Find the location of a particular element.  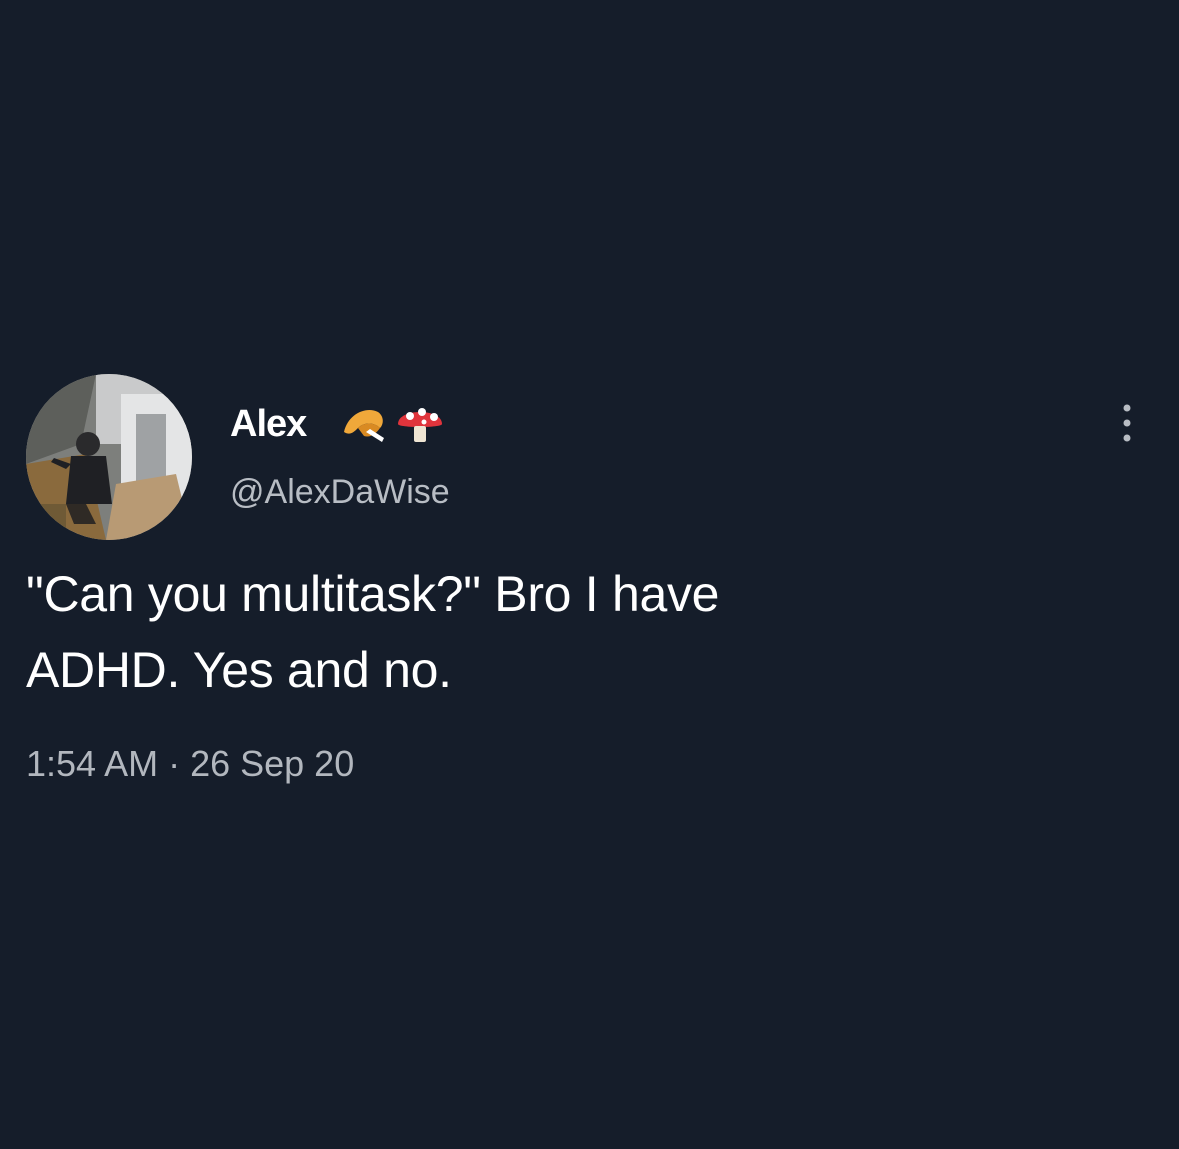

user-handle: @AlexDaWise is located at coordinates (340, 492).